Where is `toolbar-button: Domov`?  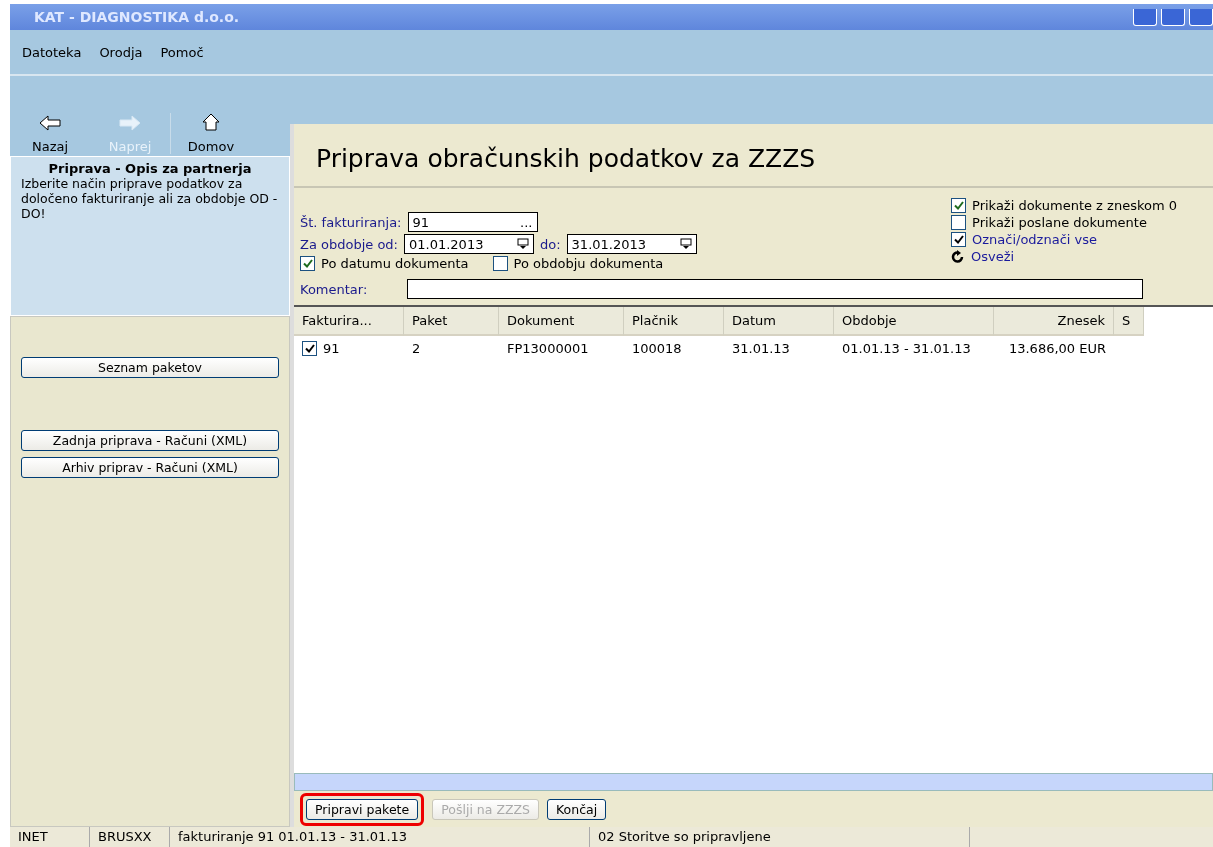 toolbar-button: Domov is located at coordinates (210, 133).